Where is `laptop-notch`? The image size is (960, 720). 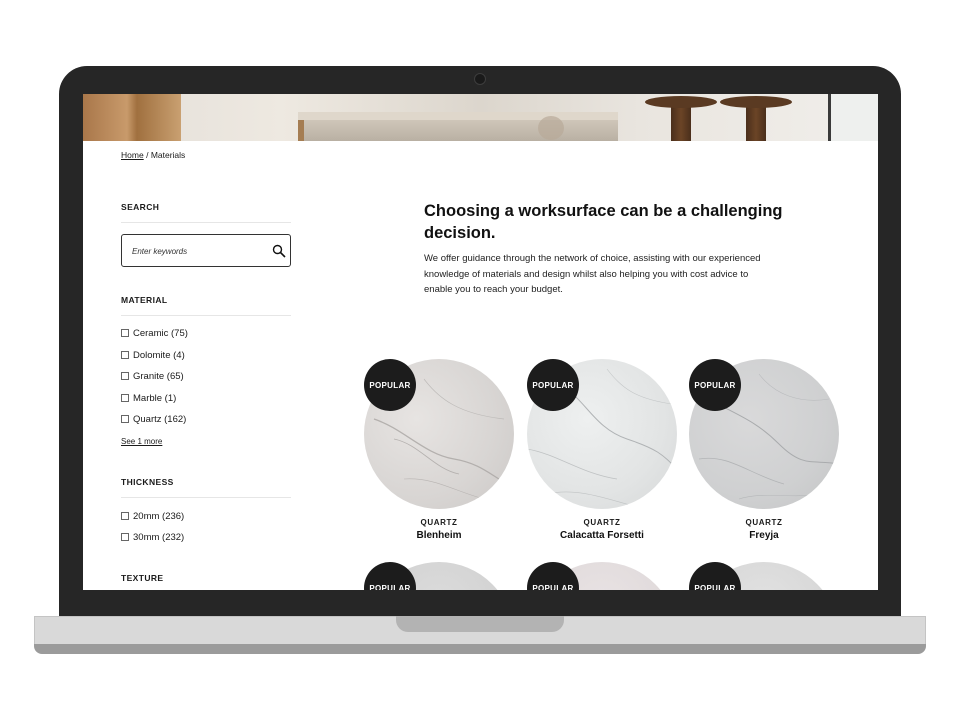 laptop-notch is located at coordinates (480, 624).